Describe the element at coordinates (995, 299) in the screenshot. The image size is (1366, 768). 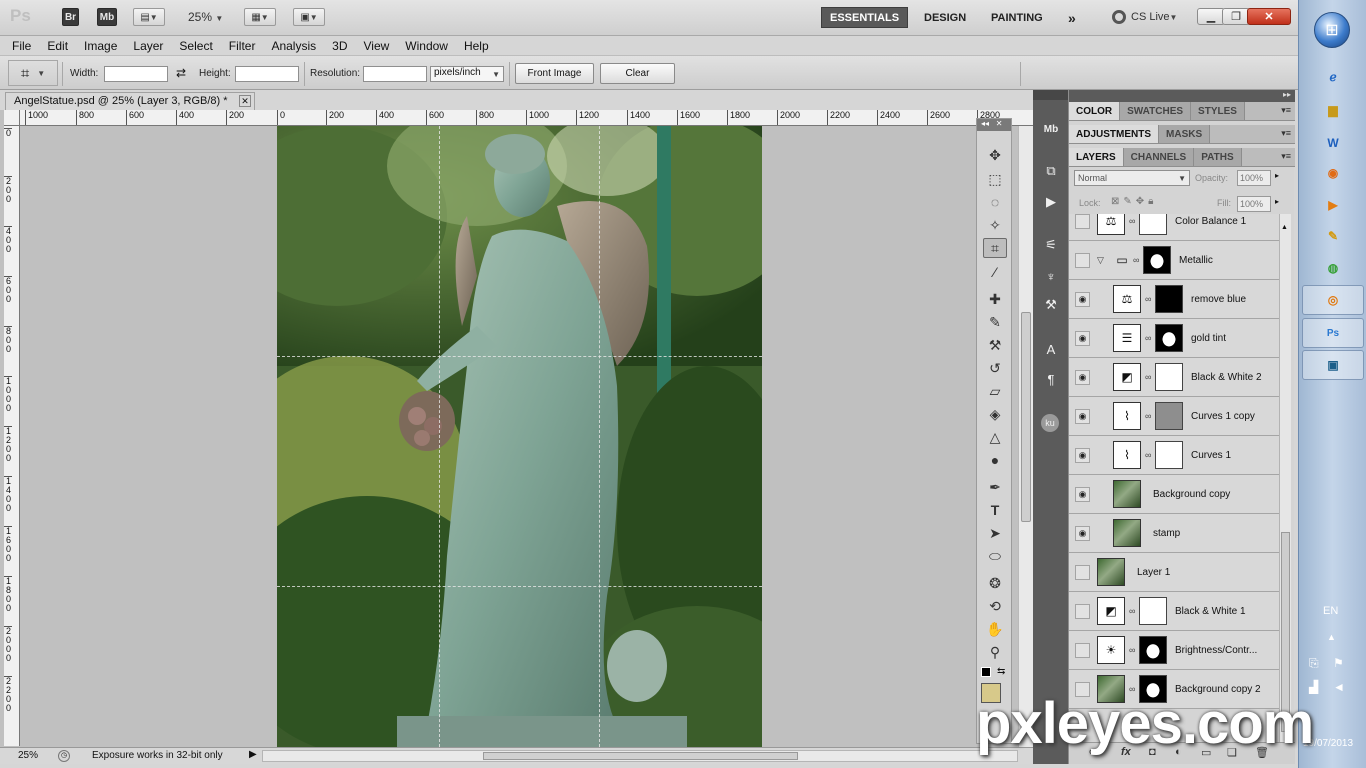
I see `healing-brush-tool-icon: ✚` at that location.